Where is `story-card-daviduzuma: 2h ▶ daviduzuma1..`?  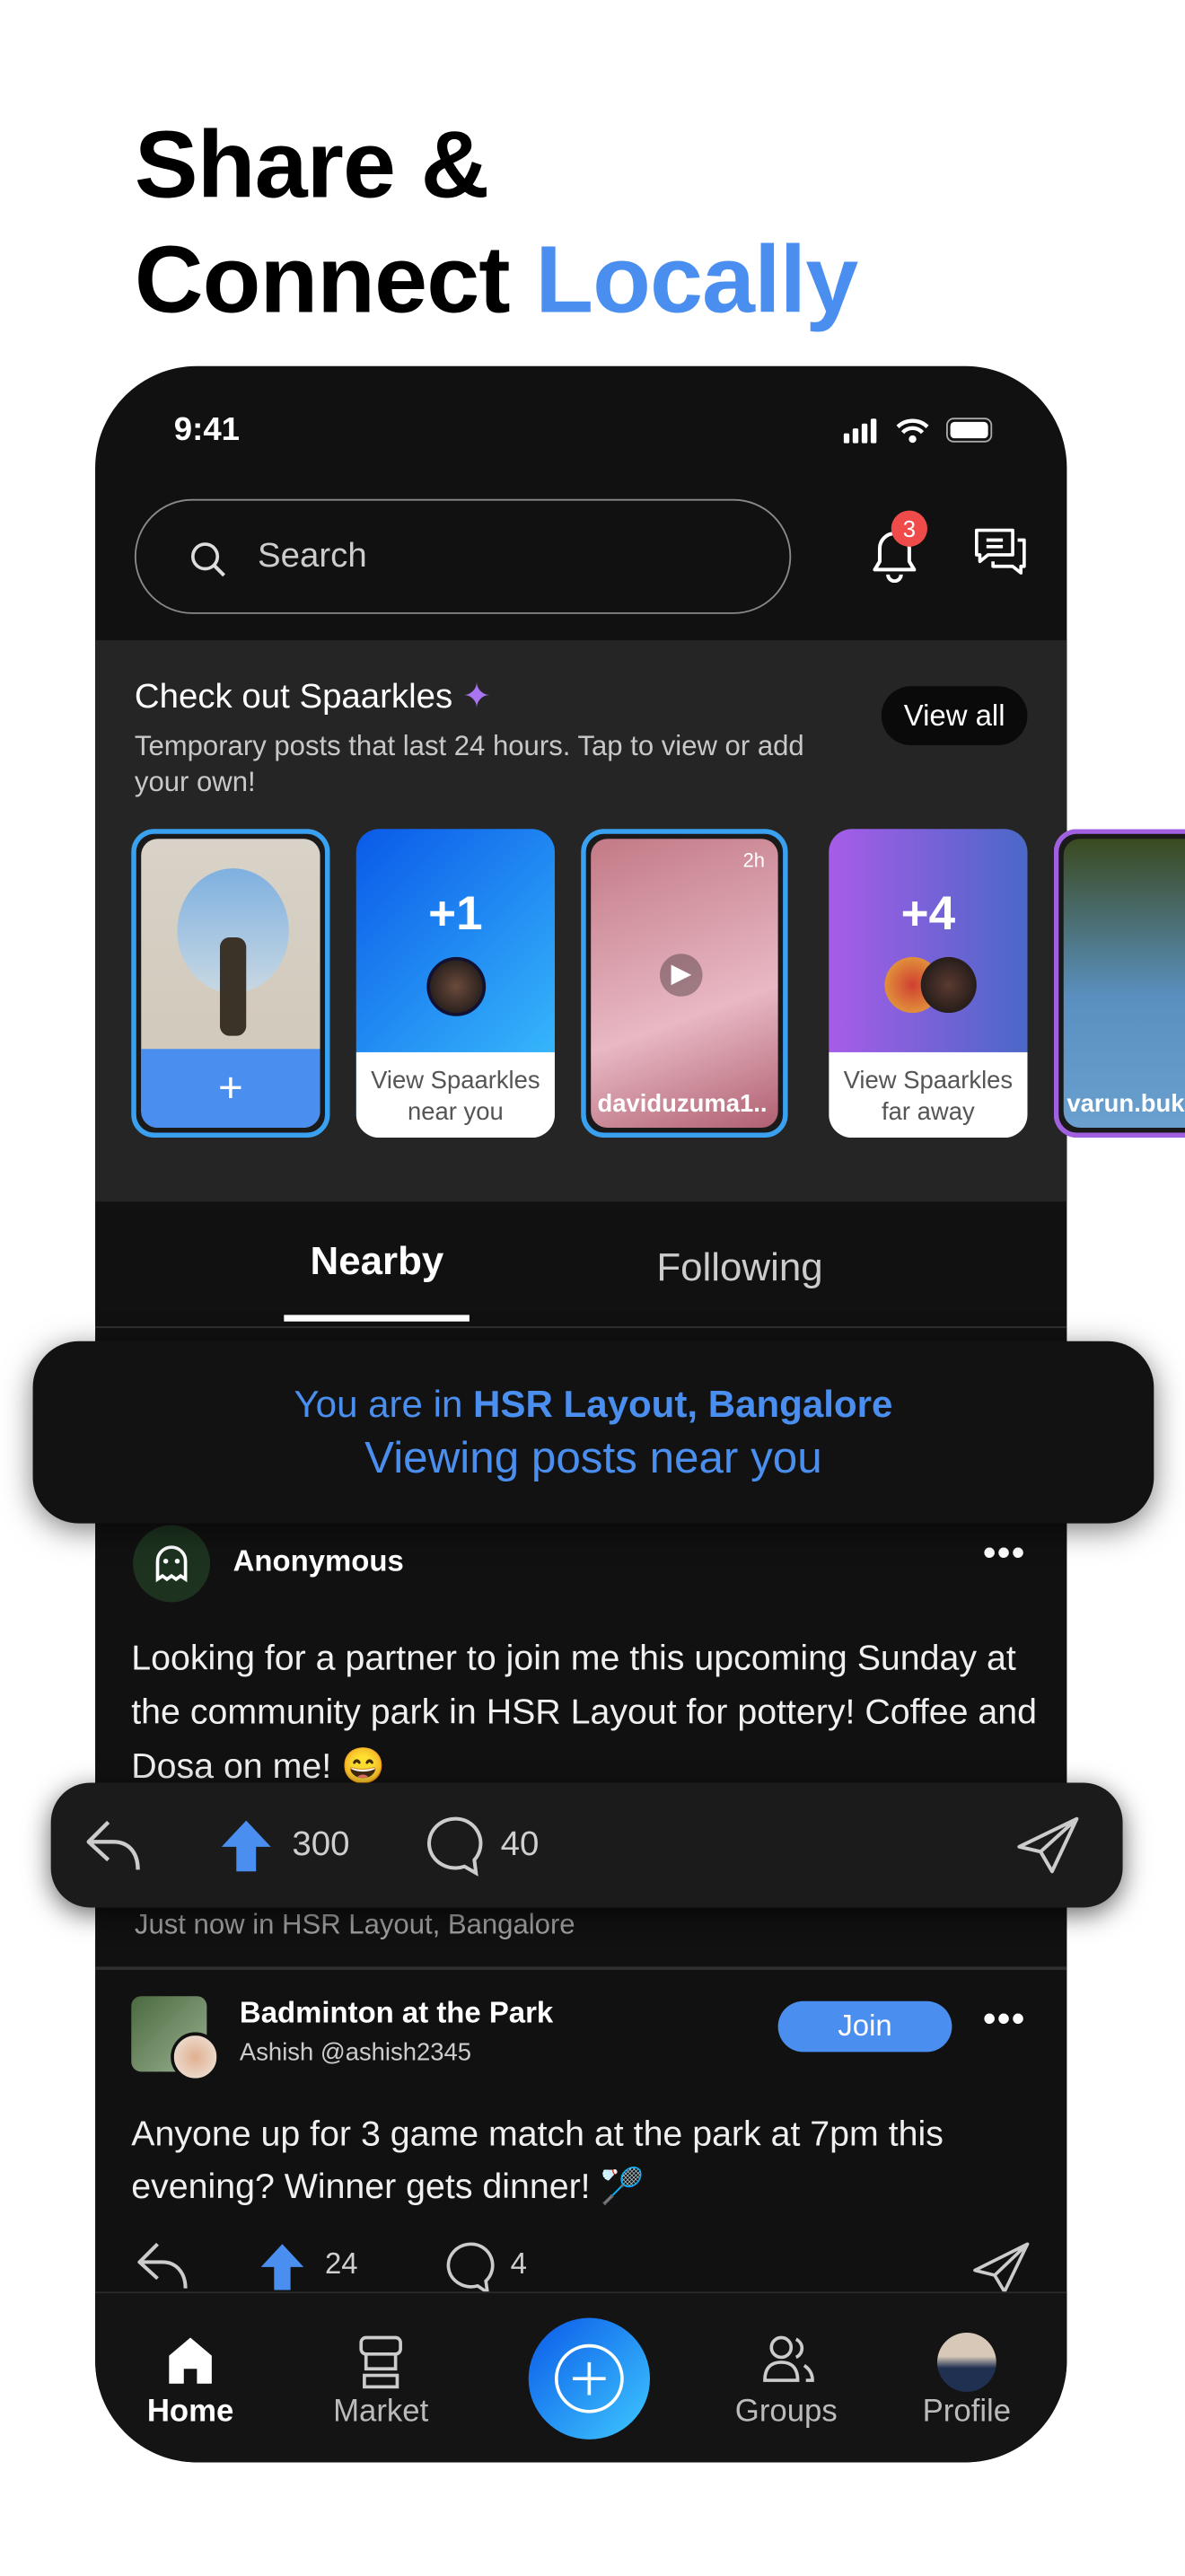 story-card-daviduzuma: 2h ▶ daviduzuma1.. is located at coordinates (684, 984).